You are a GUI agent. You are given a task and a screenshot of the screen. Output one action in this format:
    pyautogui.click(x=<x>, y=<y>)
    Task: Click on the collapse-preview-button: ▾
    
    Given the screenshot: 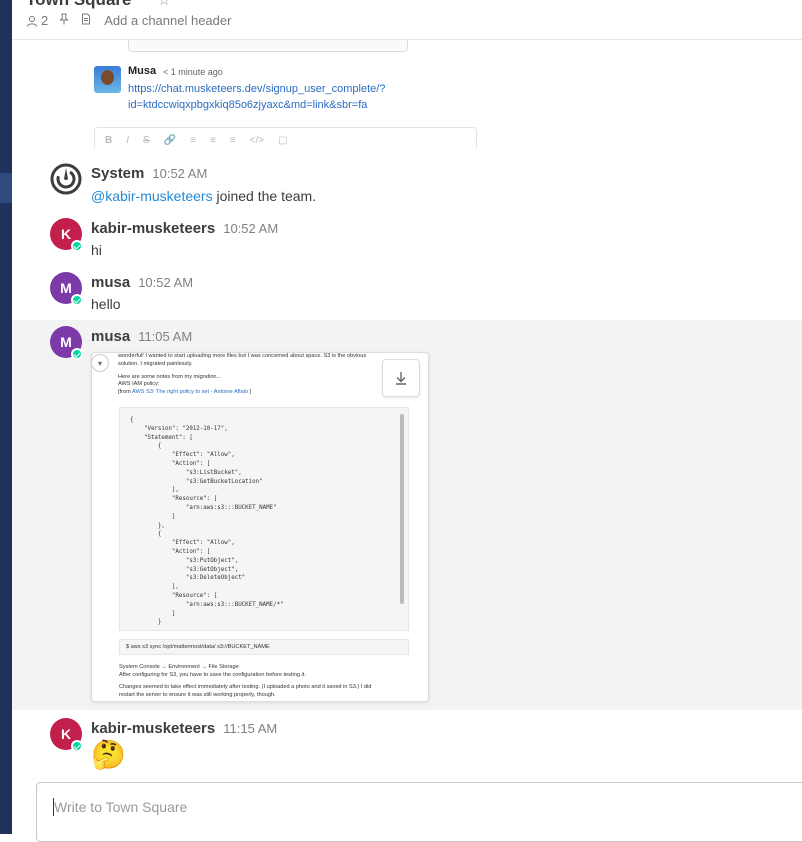 What is the action you would take?
    pyautogui.click(x=100, y=363)
    